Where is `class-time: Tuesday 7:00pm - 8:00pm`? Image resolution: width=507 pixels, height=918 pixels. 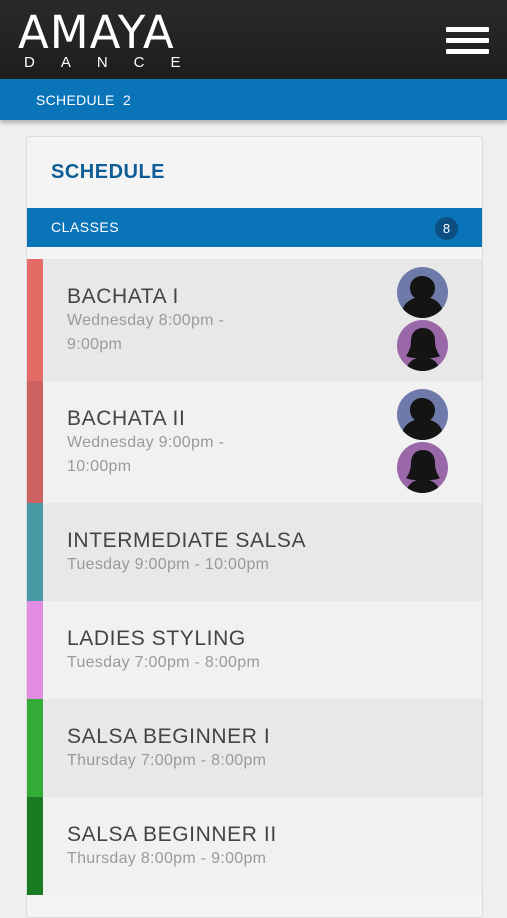 class-time: Tuesday 7:00pm - 8:00pm is located at coordinates (164, 662).